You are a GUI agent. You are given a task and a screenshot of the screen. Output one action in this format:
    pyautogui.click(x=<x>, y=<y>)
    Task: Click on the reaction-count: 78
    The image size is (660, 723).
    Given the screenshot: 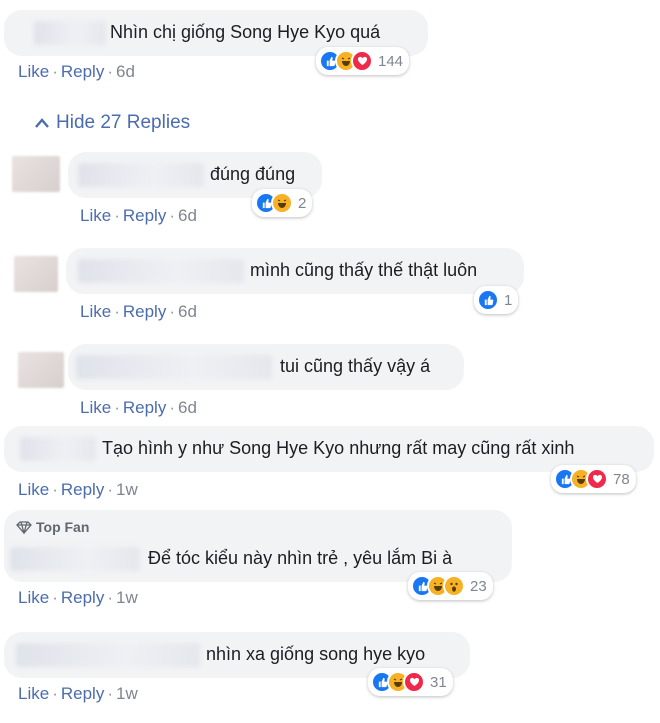 What is the action you would take?
    pyautogui.click(x=621, y=479)
    